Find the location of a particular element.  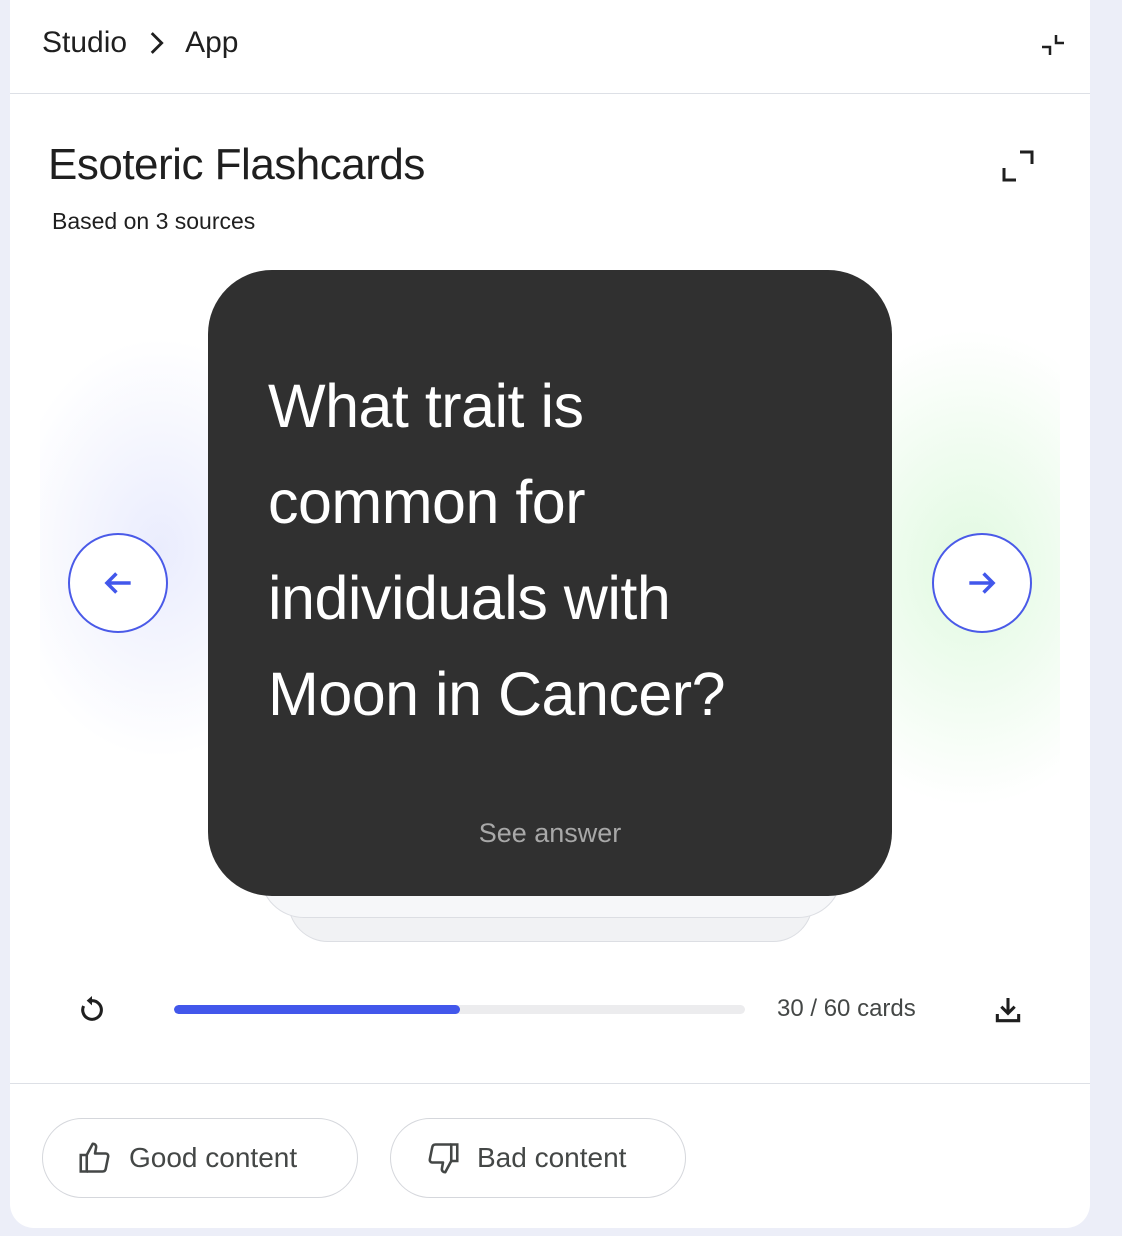

breadcrumb: Studio App is located at coordinates (140, 43).